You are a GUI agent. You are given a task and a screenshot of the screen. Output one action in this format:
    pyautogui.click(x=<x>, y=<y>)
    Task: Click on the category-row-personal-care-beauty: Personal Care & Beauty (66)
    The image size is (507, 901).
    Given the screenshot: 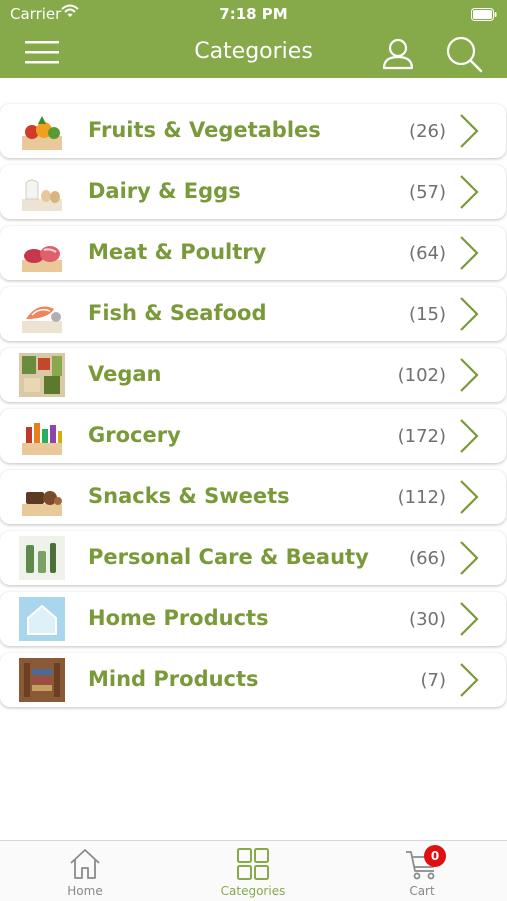 What is the action you would take?
    pyautogui.click(x=253, y=558)
    